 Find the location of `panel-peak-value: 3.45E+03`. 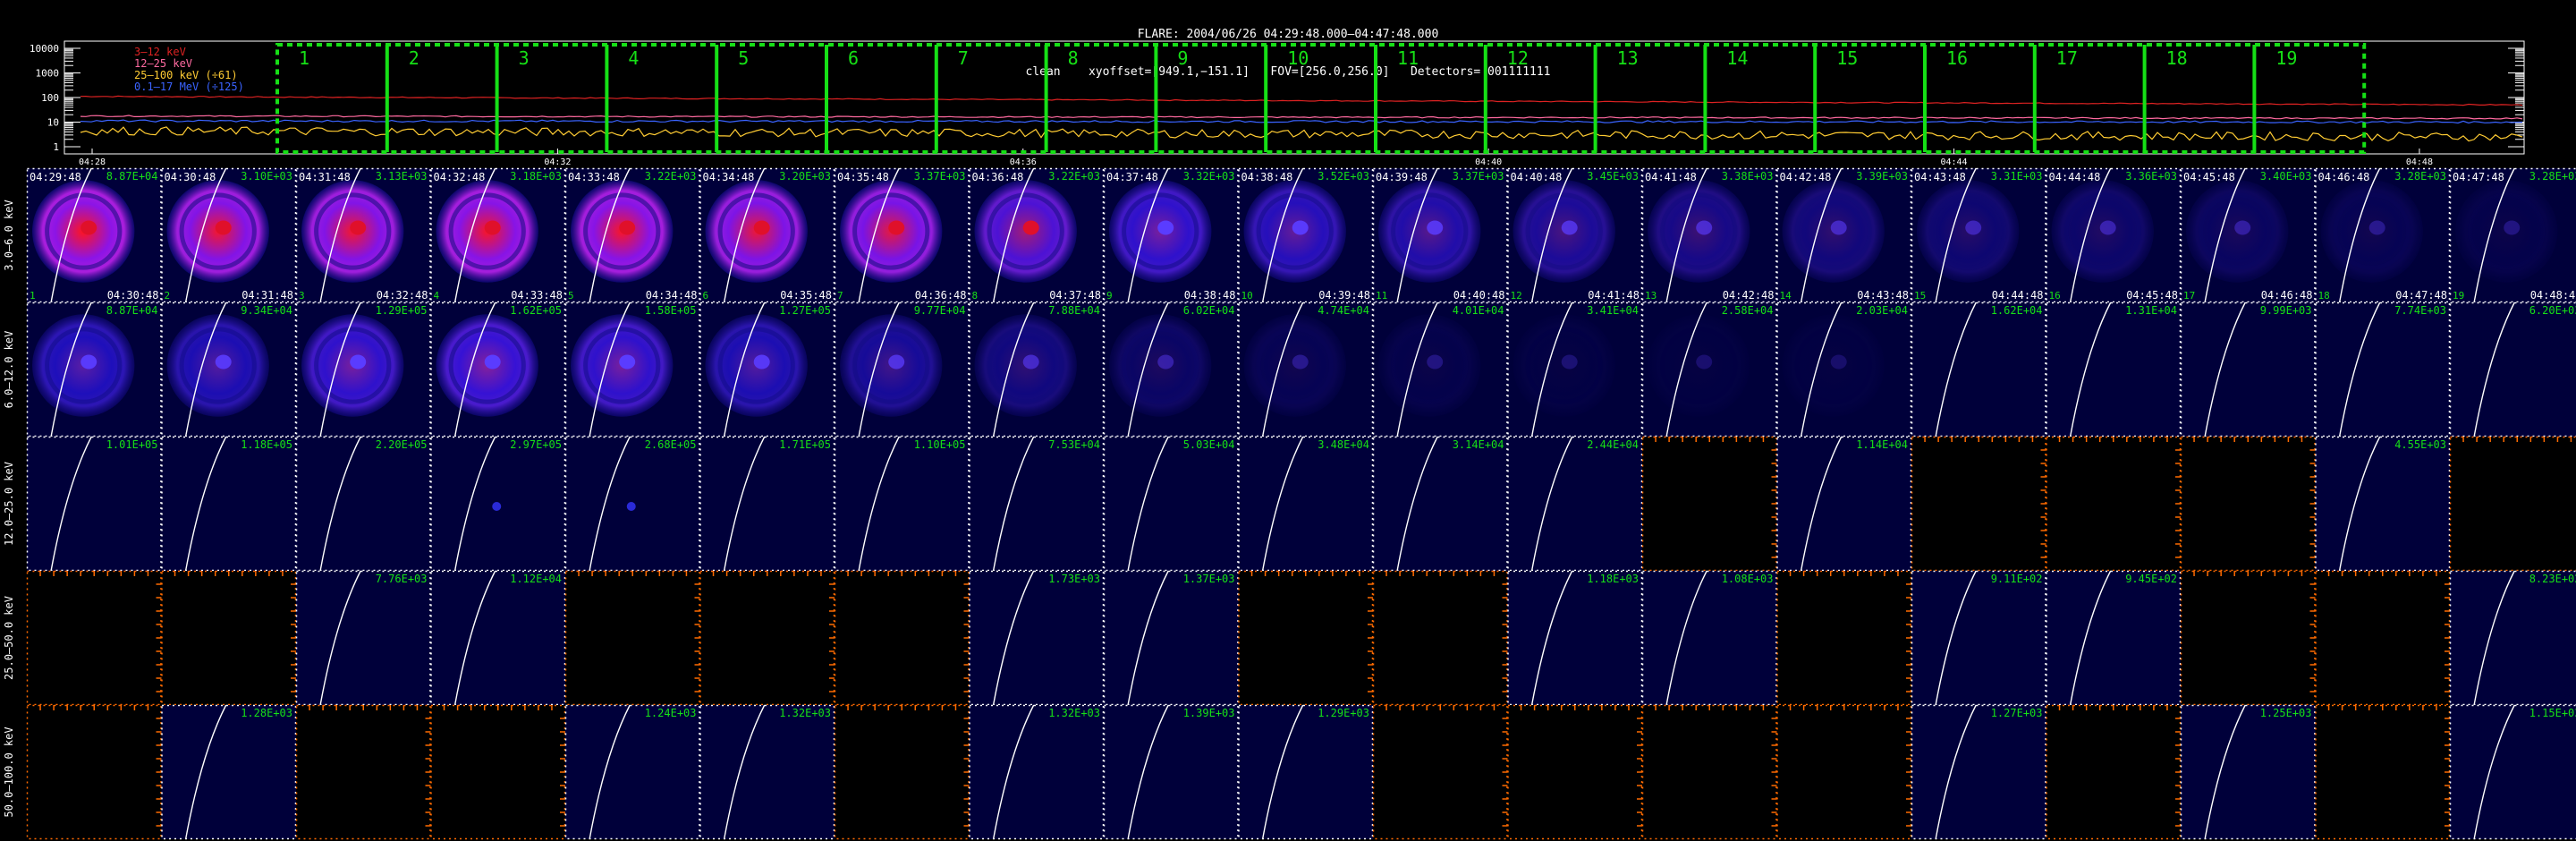

panel-peak-value: 3.45E+03 is located at coordinates (1613, 176).